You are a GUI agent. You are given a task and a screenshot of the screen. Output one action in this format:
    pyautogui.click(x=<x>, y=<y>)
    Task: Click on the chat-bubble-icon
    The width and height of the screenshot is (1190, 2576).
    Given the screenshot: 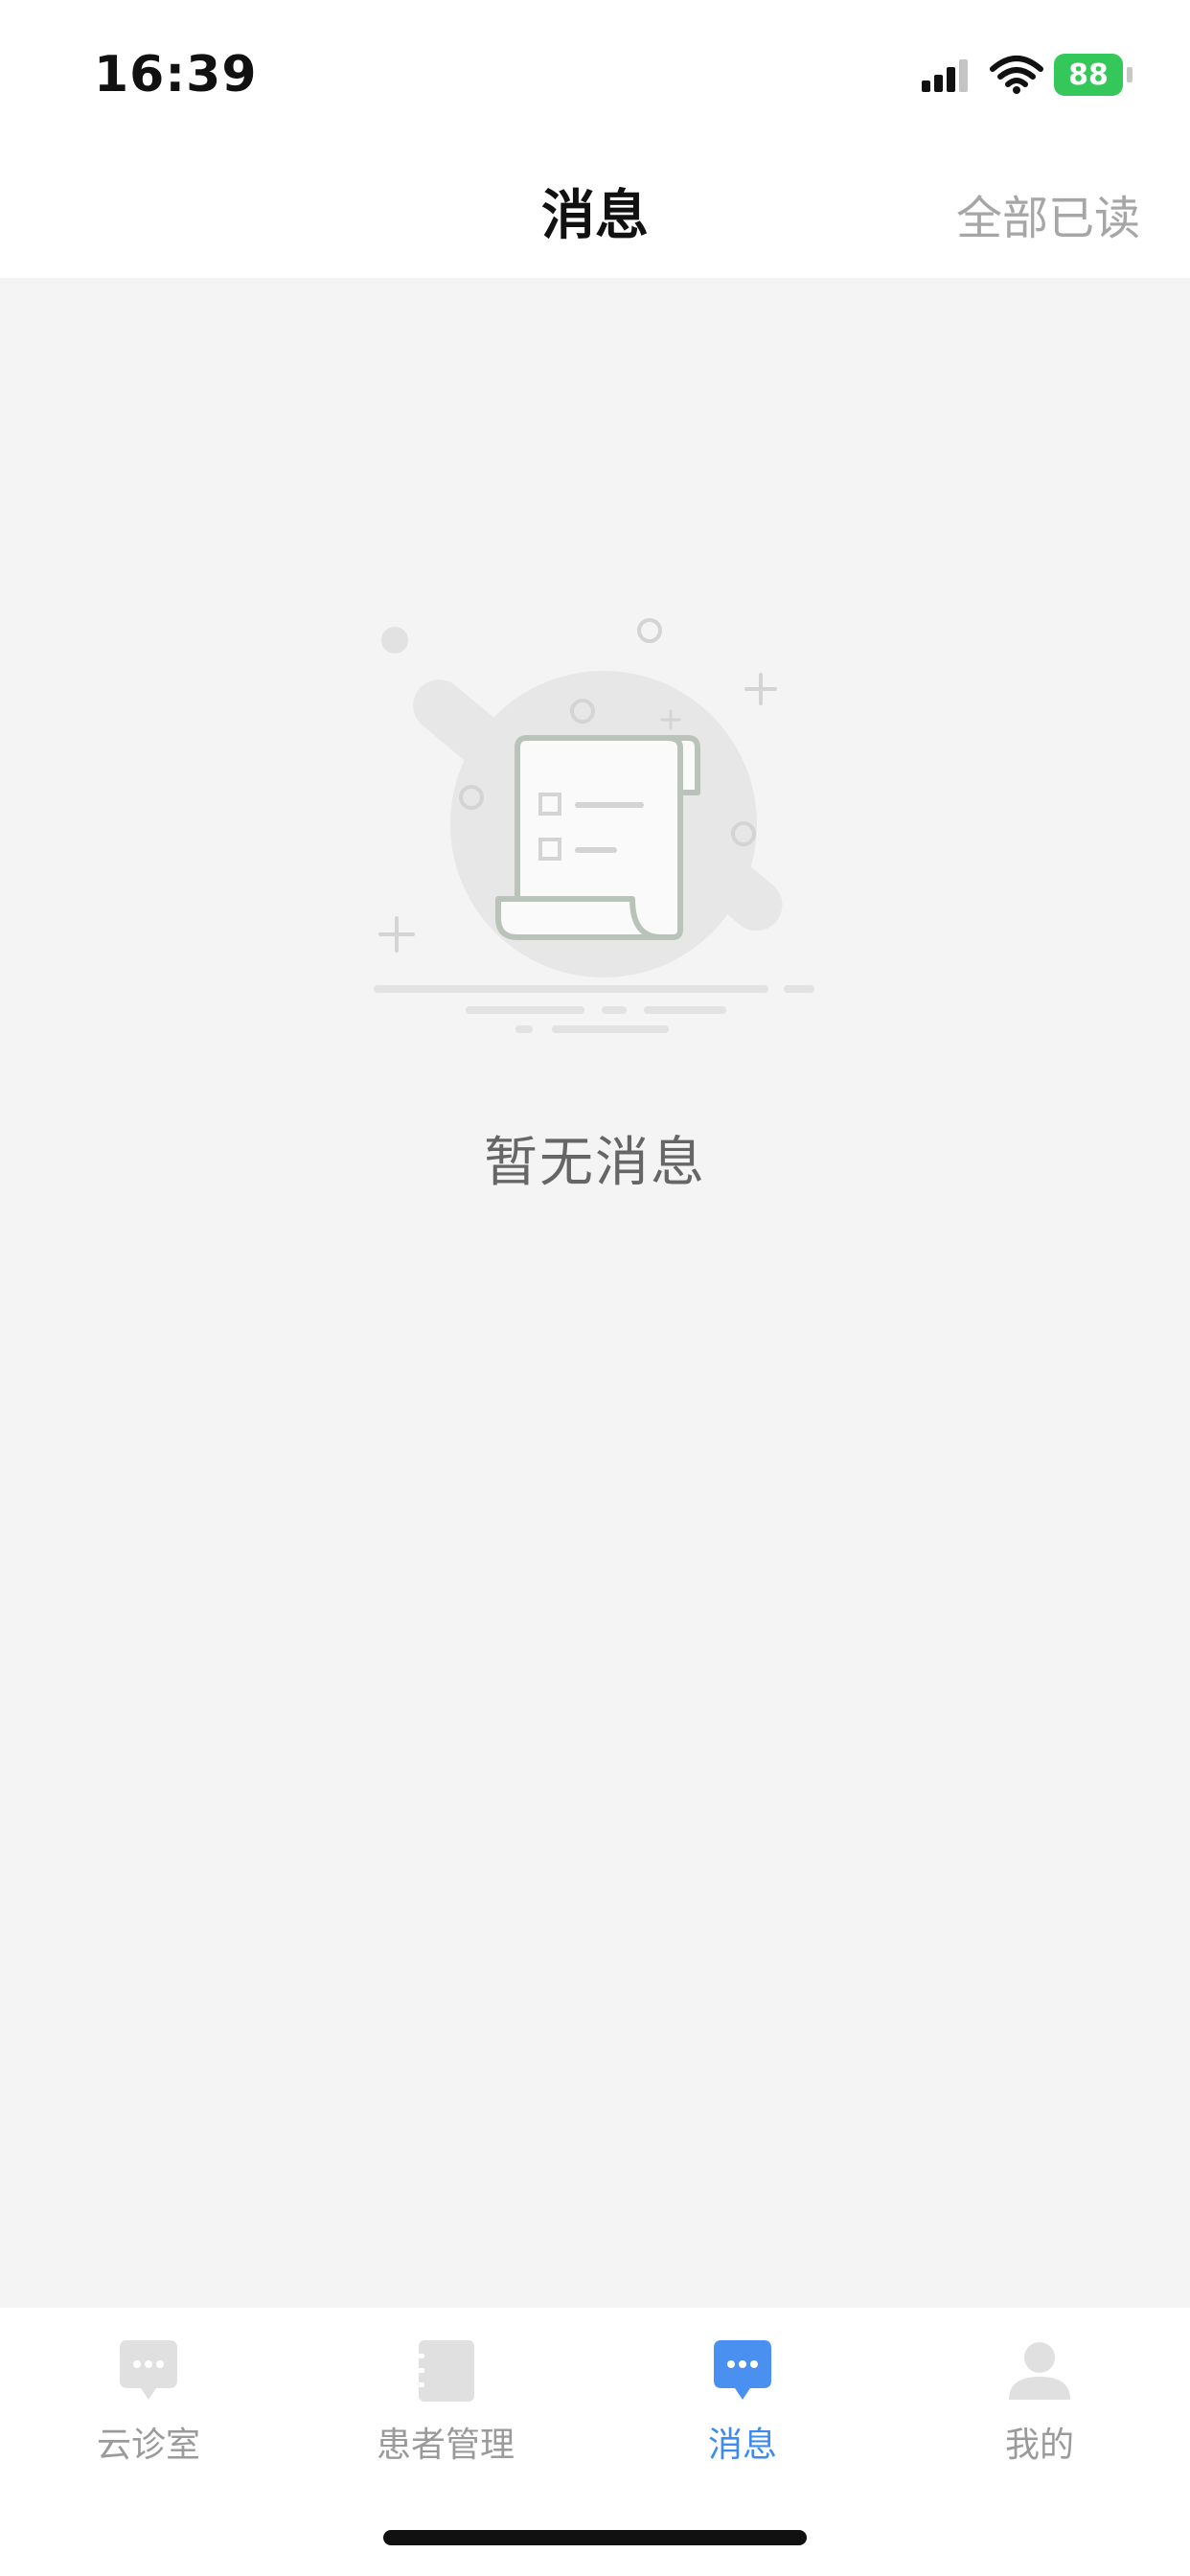 What is the action you would take?
    pyautogui.click(x=148, y=2370)
    